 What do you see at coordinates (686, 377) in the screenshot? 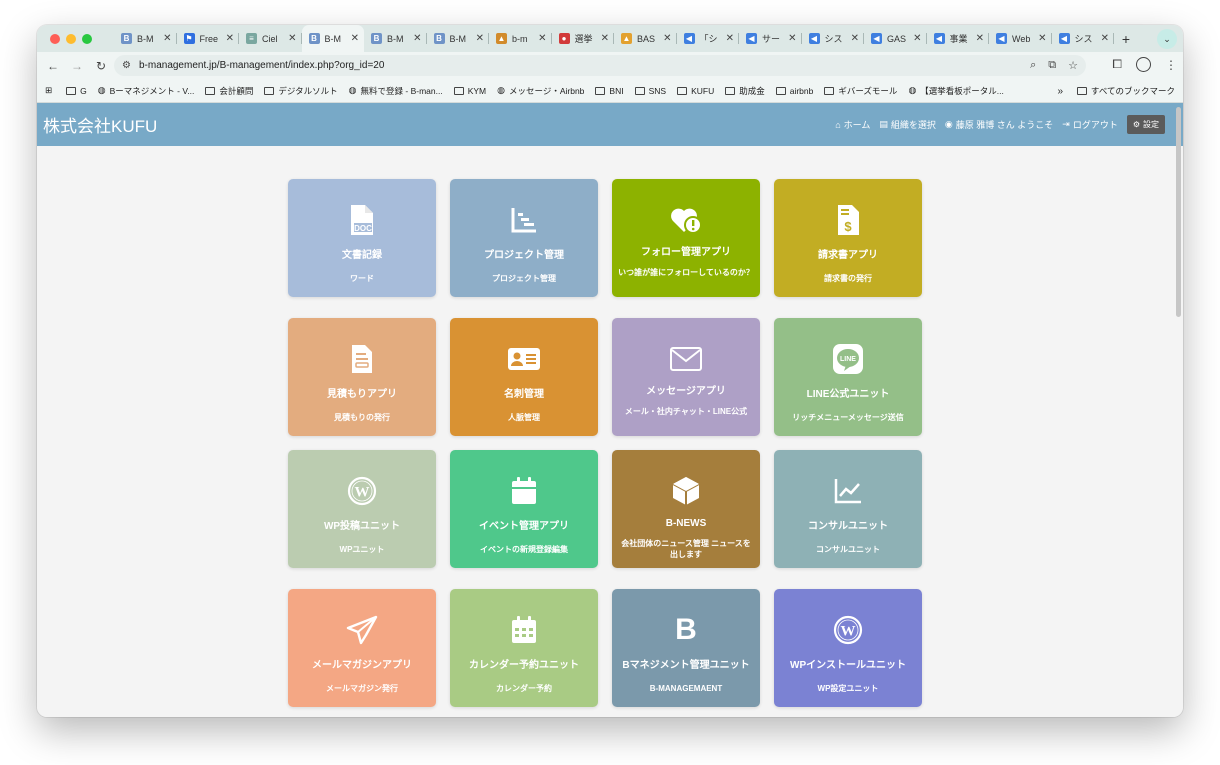
I see `app-card: メッセージアプリ メール・社内チャット・LINE公式` at bounding box center [686, 377].